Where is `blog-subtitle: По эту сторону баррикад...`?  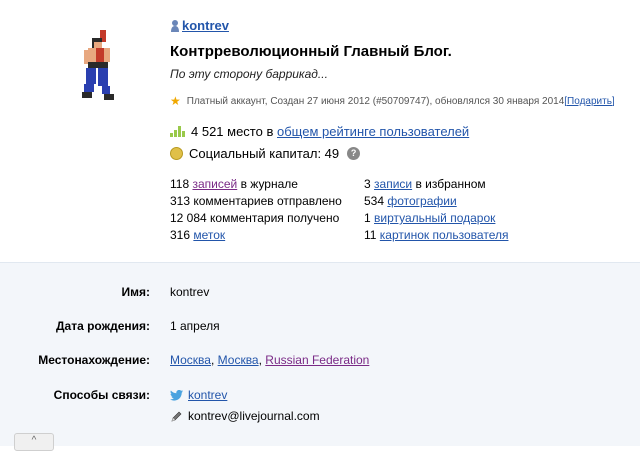
blog-subtitle: По эту сторону баррикад... is located at coordinates (249, 74).